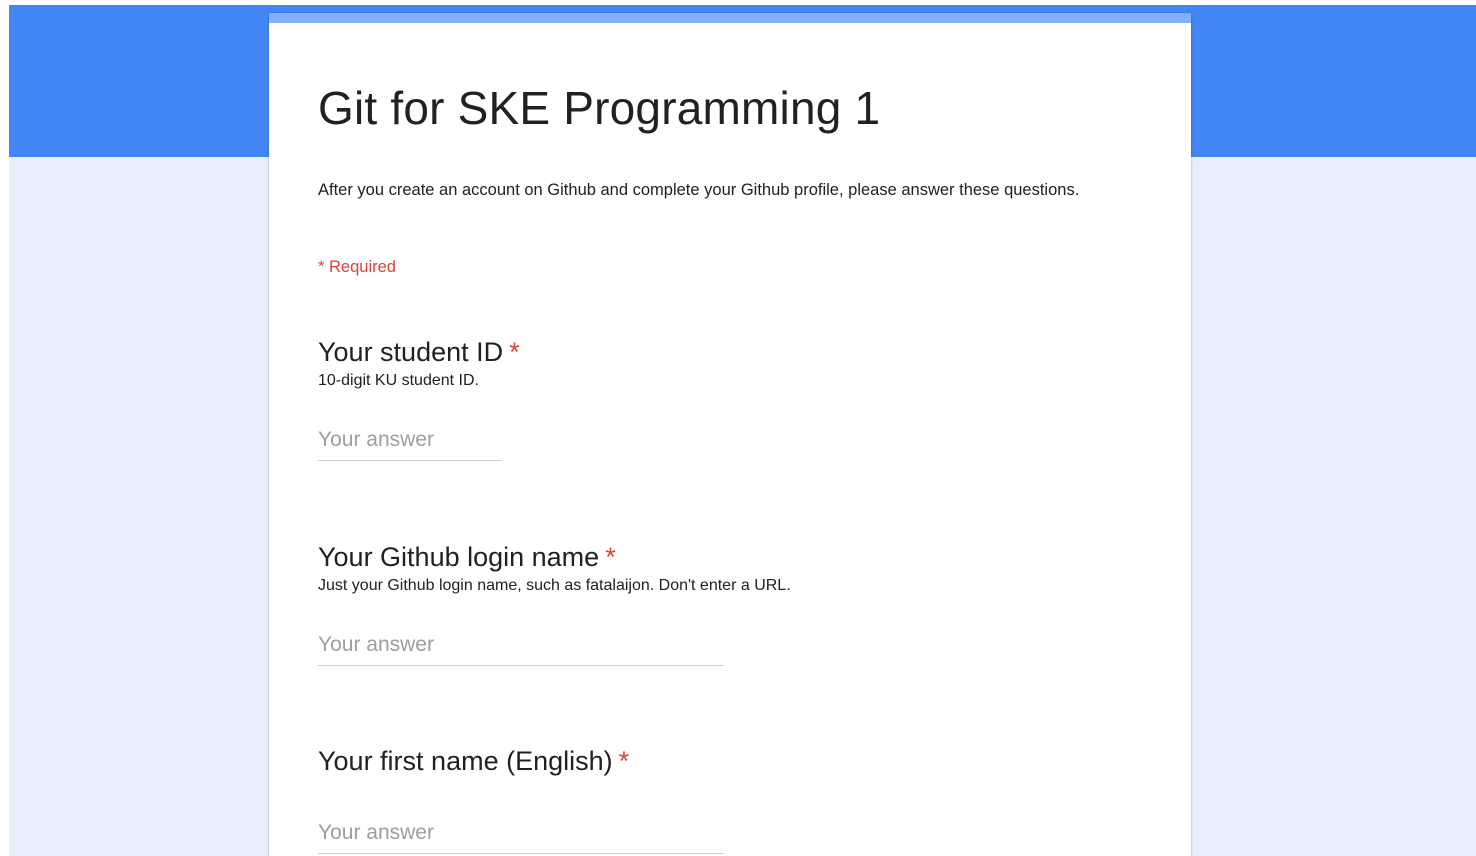 The image size is (1476, 856). Describe the element at coordinates (465, 761) in the screenshot. I see `question-title-text: Your first name (English)` at that location.